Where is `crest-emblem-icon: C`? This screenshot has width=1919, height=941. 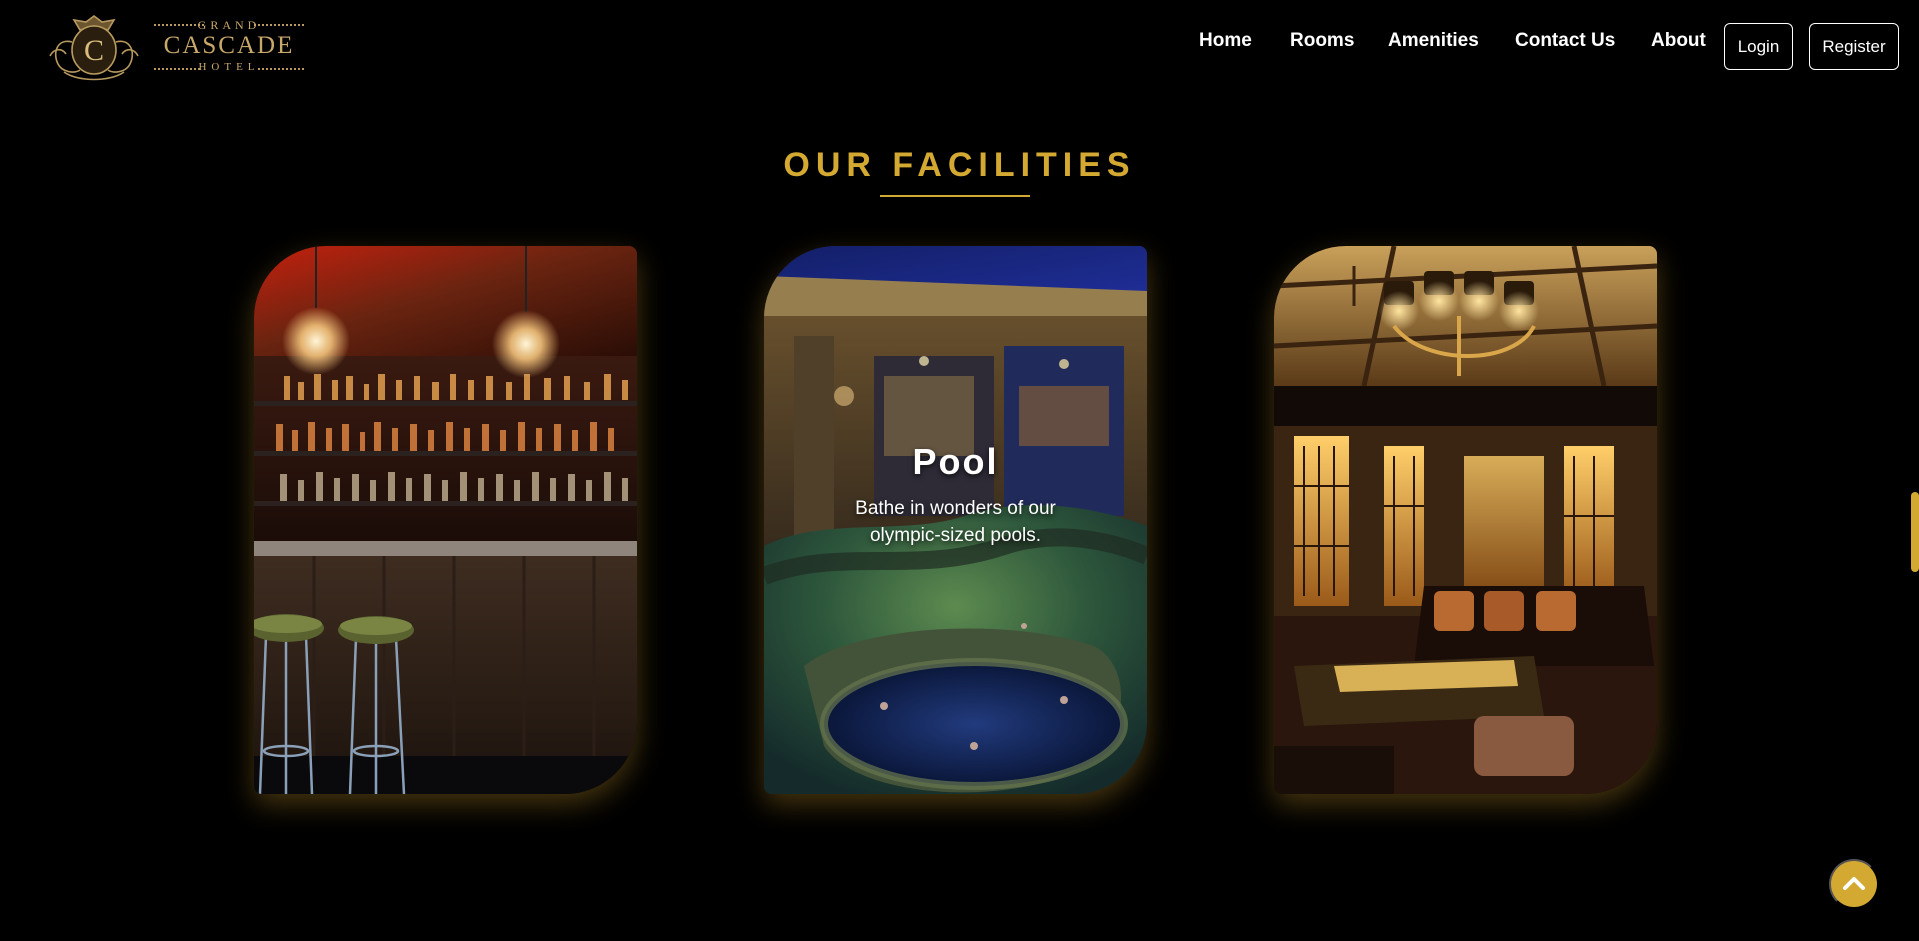 crest-emblem-icon: C is located at coordinates (94, 48).